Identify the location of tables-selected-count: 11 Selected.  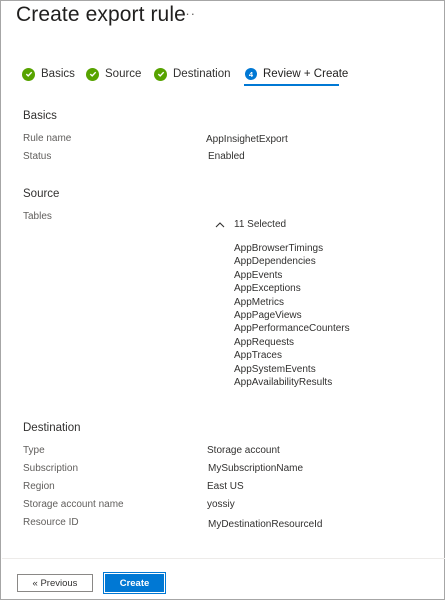
(260, 224).